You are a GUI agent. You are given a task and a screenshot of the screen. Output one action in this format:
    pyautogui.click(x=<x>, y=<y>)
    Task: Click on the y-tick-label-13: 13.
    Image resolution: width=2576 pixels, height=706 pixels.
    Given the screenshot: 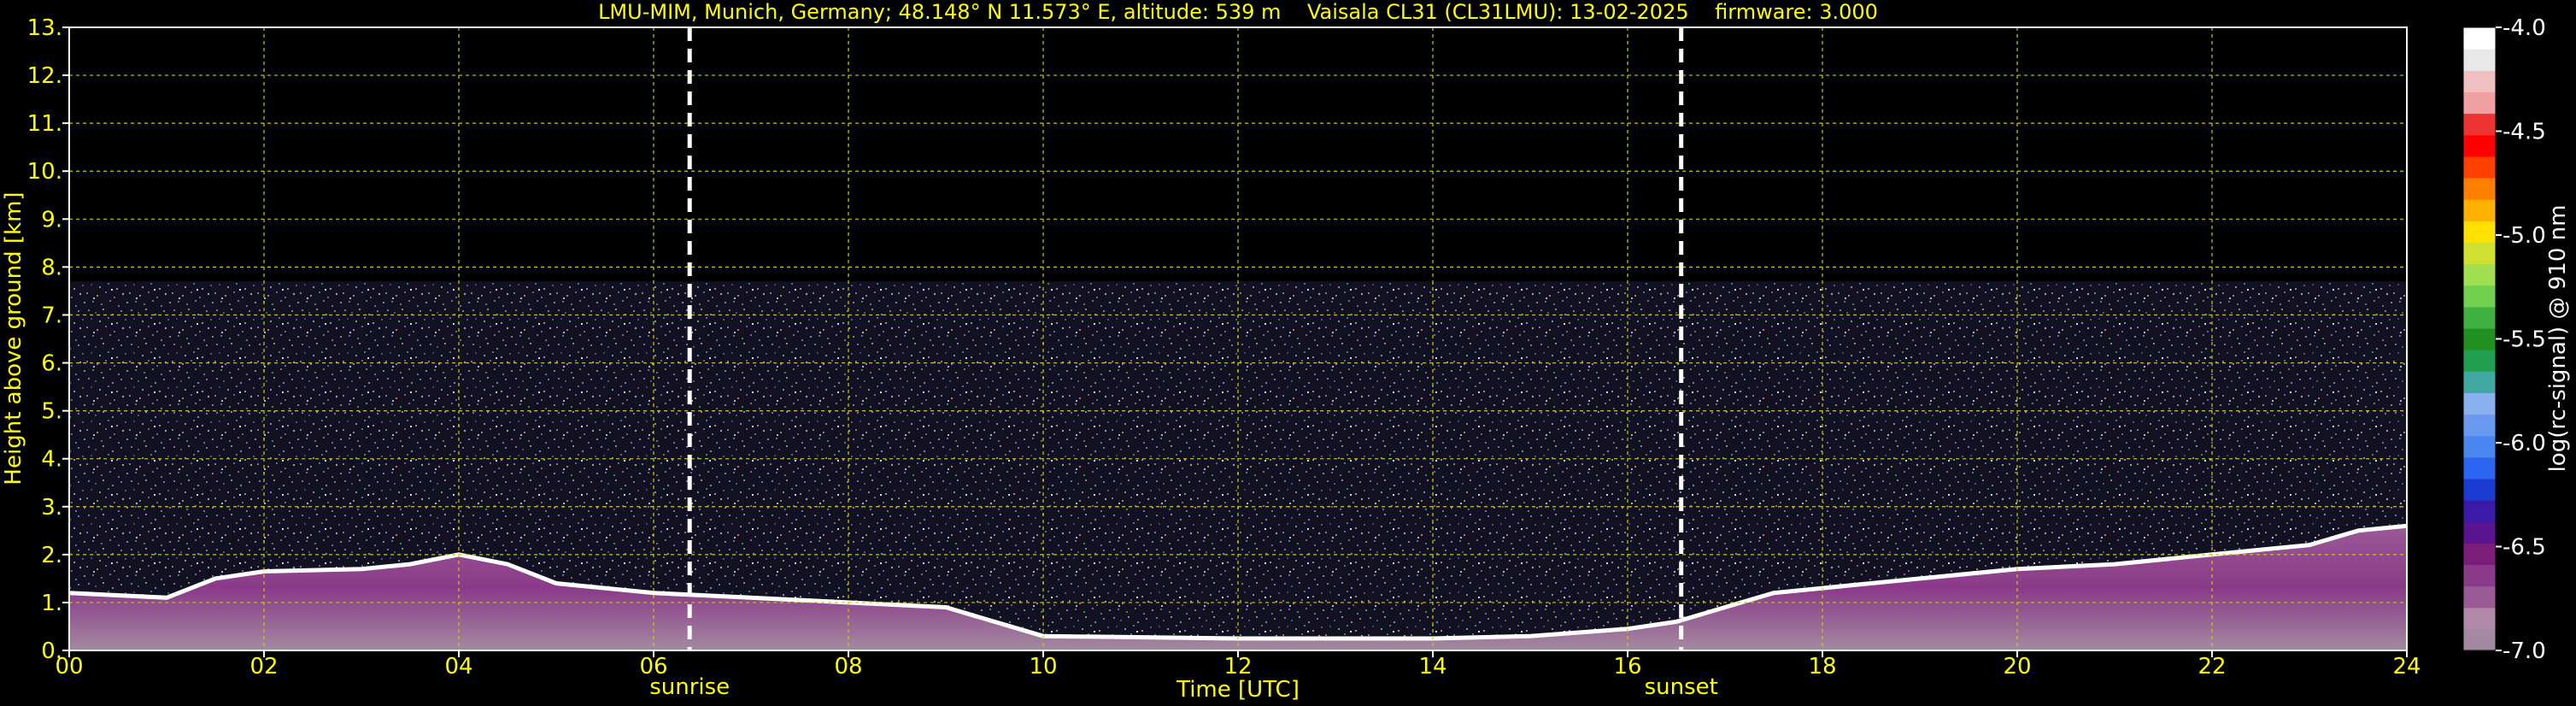 What is the action you would take?
    pyautogui.click(x=44, y=28)
    